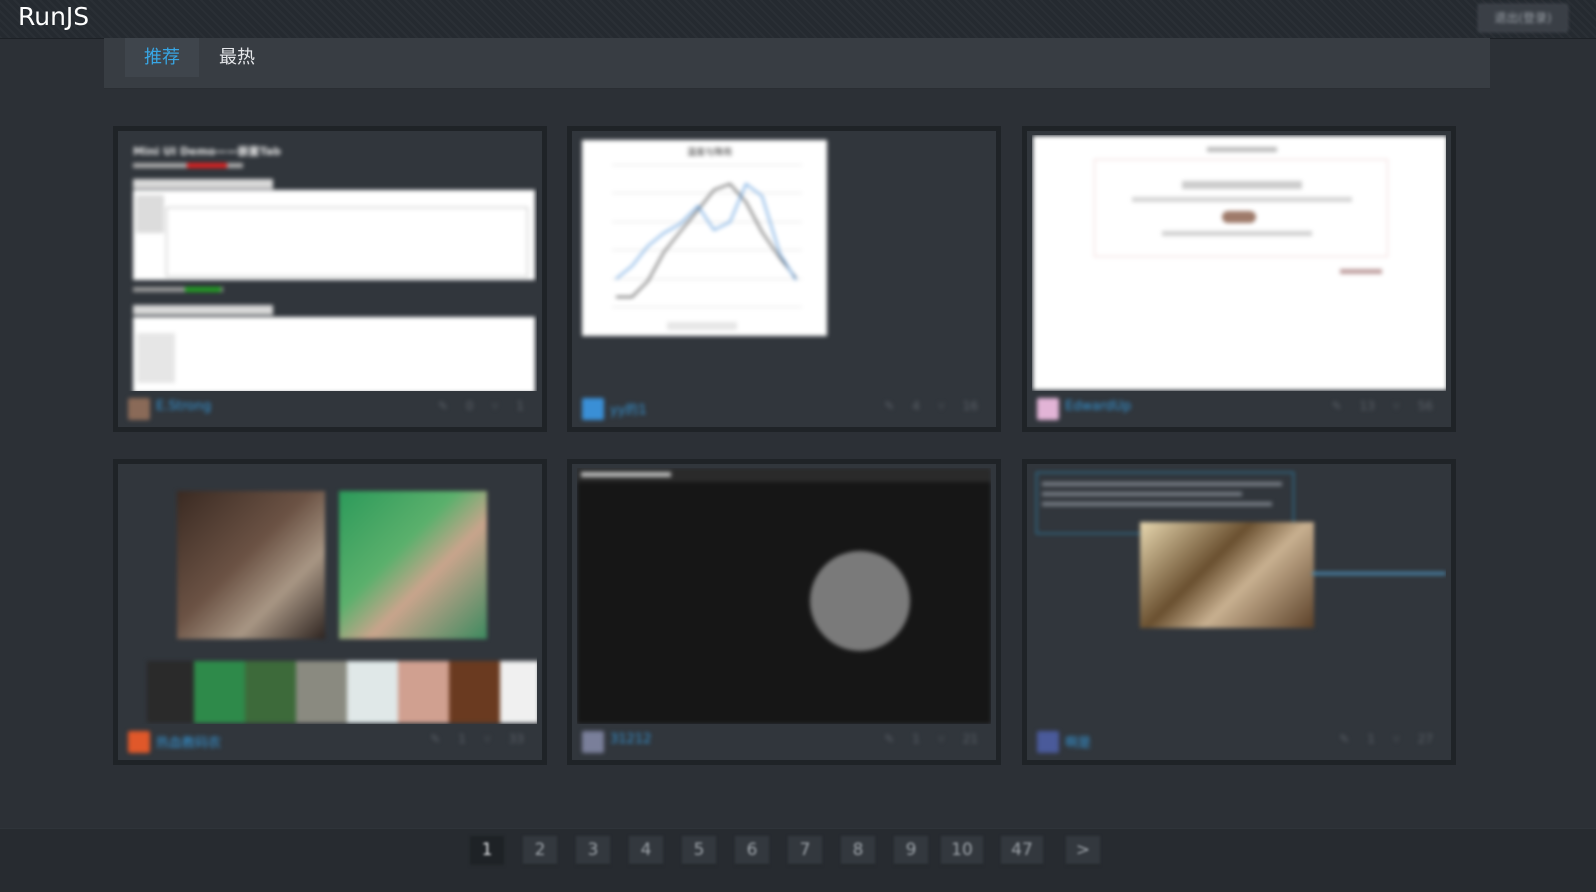 The height and width of the screenshot is (892, 1596). Describe the element at coordinates (962, 851) in the screenshot. I see `page-link: 10` at that location.